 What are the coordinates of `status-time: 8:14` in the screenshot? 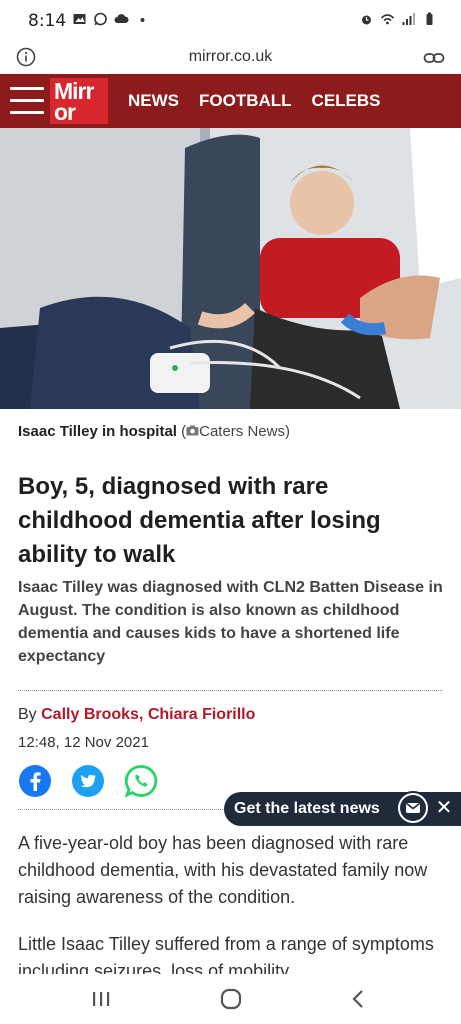 It's located at (47, 21).